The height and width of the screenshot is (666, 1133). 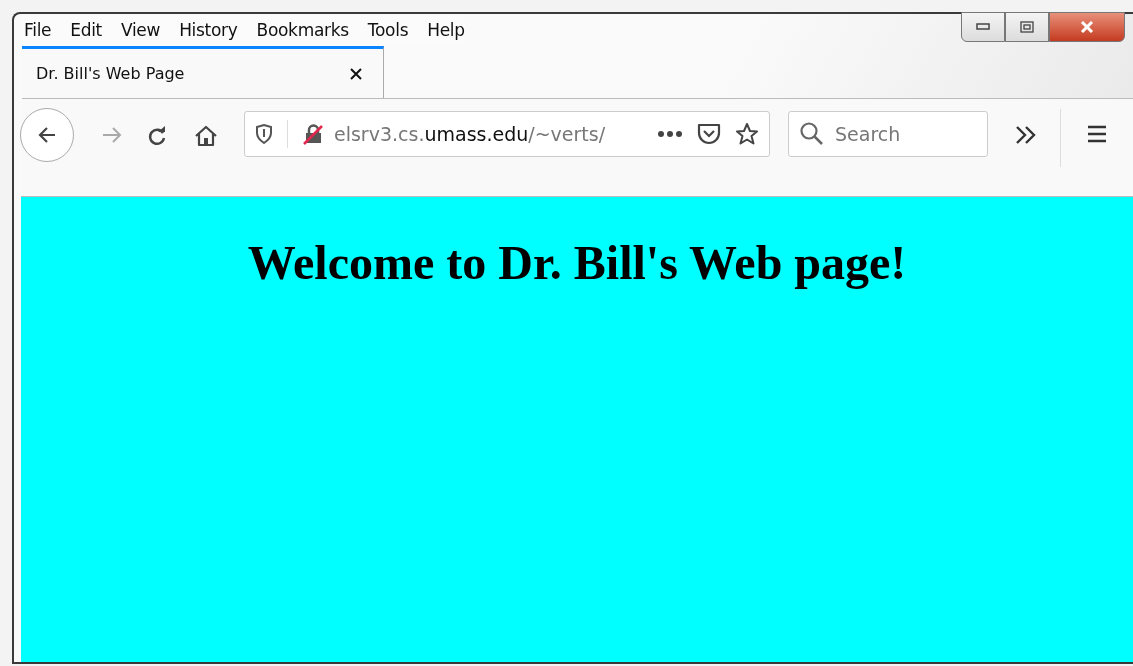 I want to click on back-button, so click(x=47, y=135).